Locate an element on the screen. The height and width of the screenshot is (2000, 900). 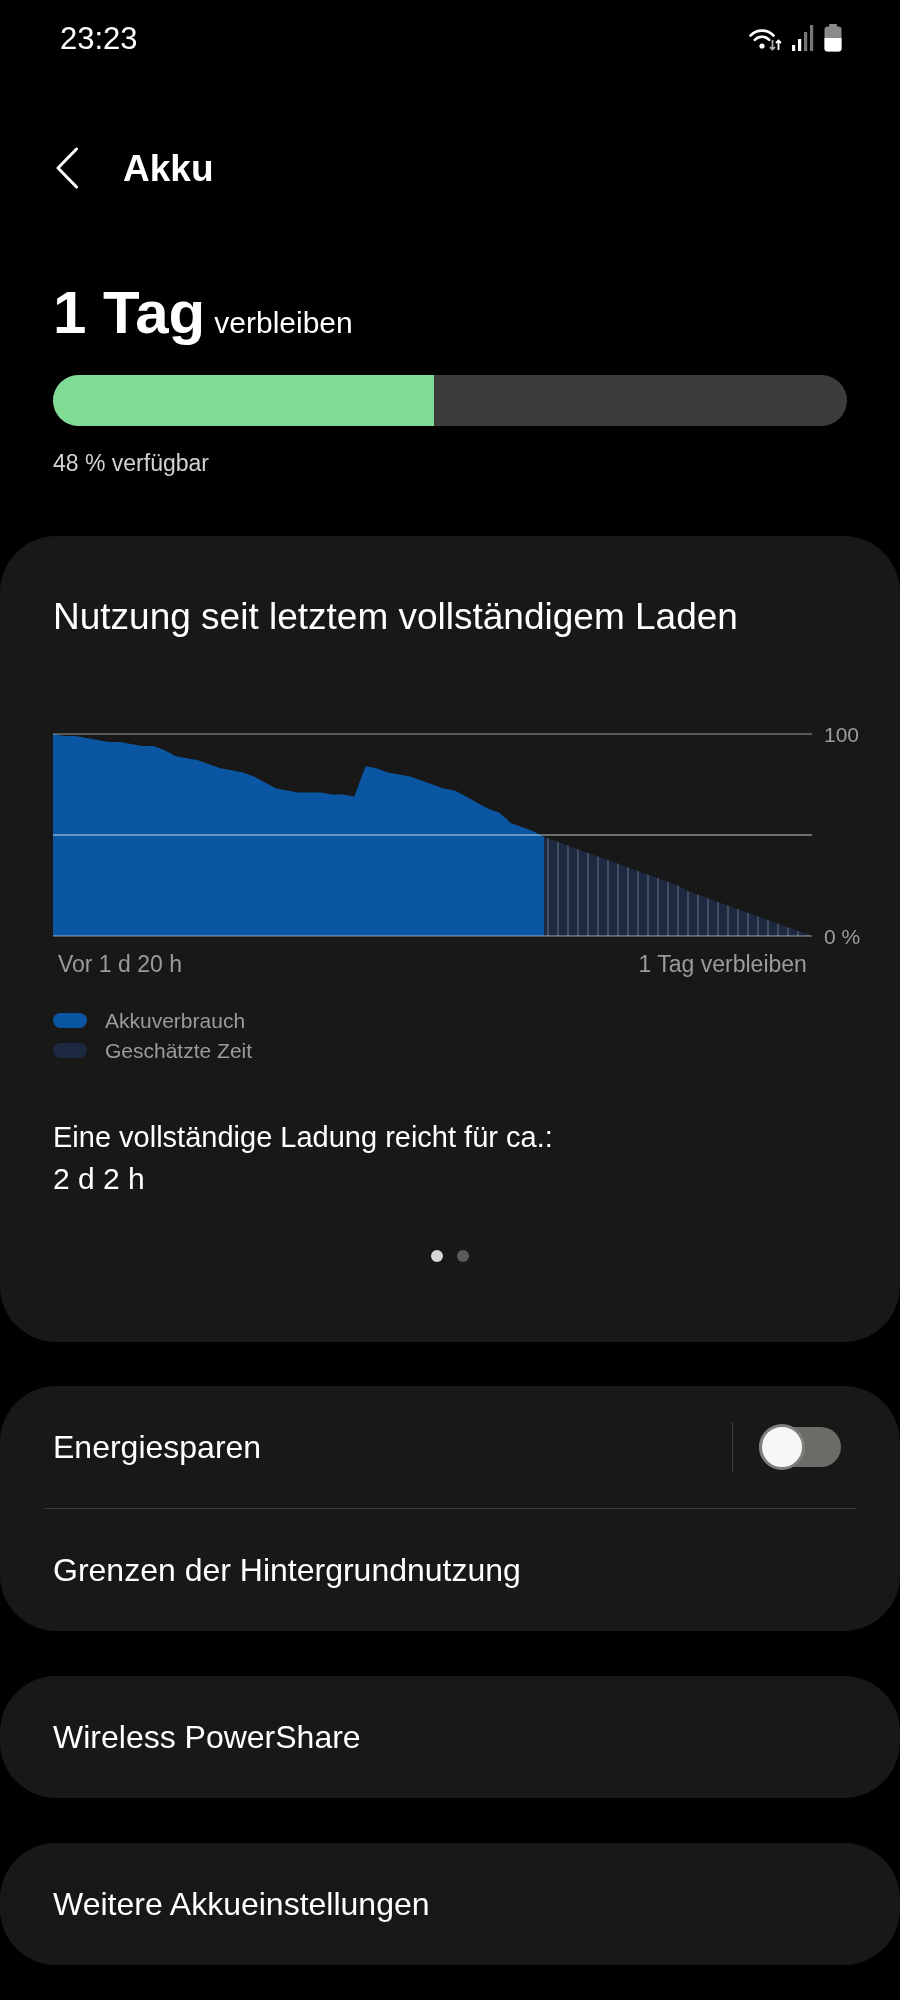
y-axis-label: 0 % is located at coordinates (842, 936).